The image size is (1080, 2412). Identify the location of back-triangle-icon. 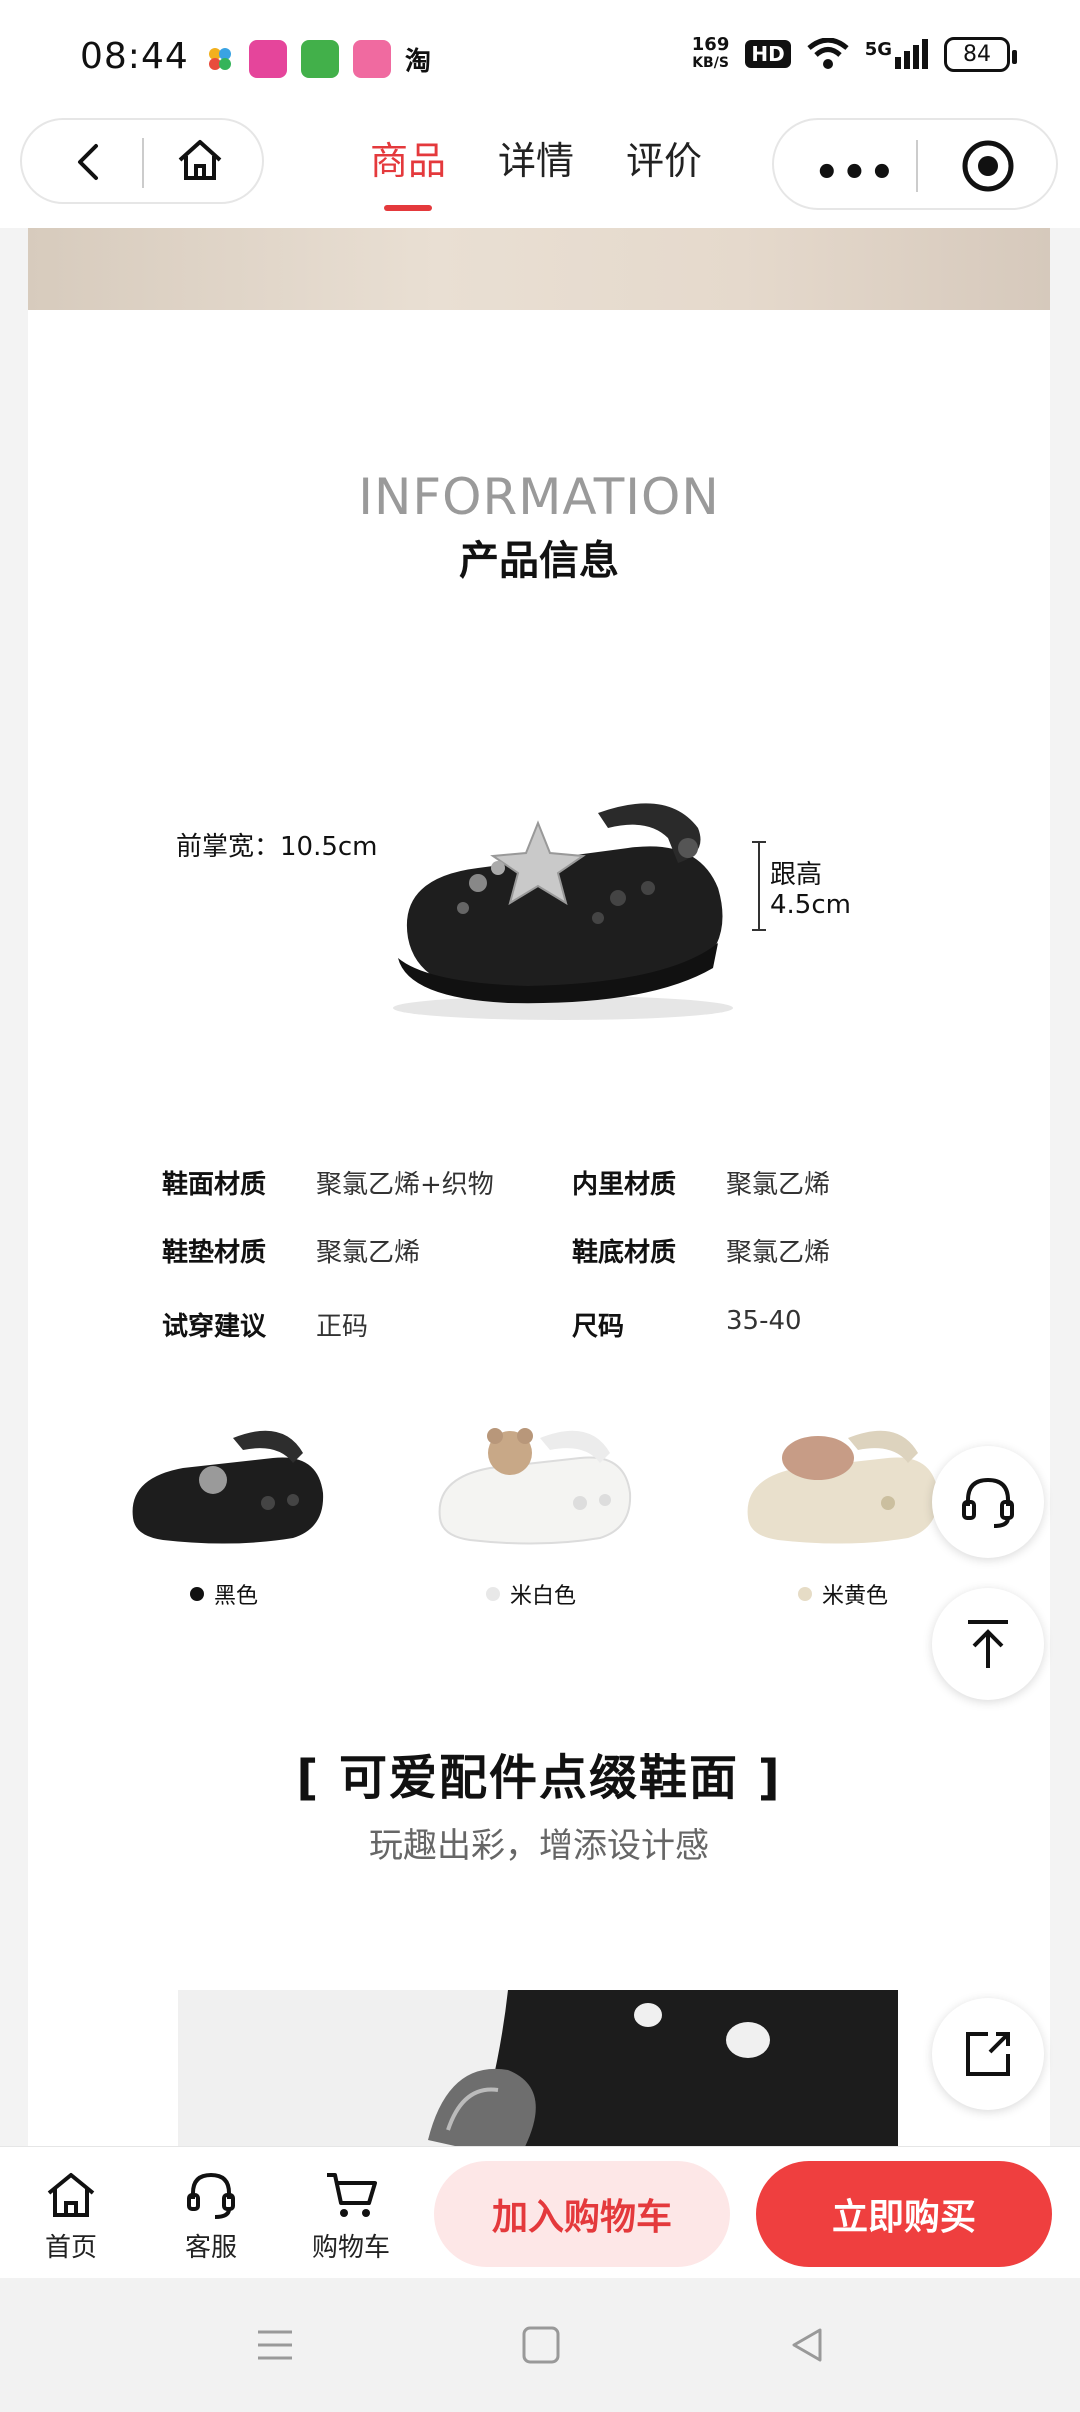
(807, 2345).